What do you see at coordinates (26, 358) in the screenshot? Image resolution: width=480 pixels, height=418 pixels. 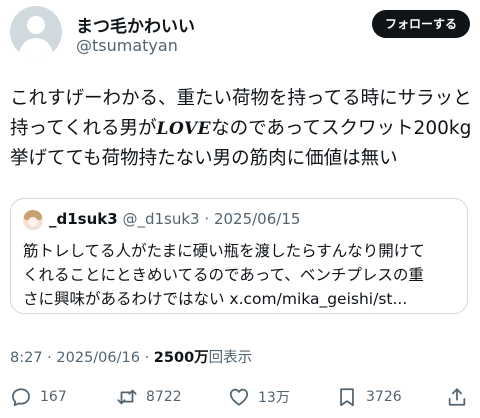 I see `tweet-time: 8:27` at bounding box center [26, 358].